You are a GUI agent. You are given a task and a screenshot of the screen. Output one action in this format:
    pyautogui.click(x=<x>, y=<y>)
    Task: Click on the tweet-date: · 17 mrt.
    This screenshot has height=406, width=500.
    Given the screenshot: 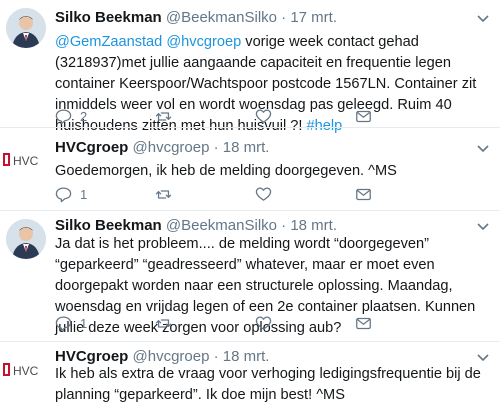 What is the action you would take?
    pyautogui.click(x=309, y=17)
    